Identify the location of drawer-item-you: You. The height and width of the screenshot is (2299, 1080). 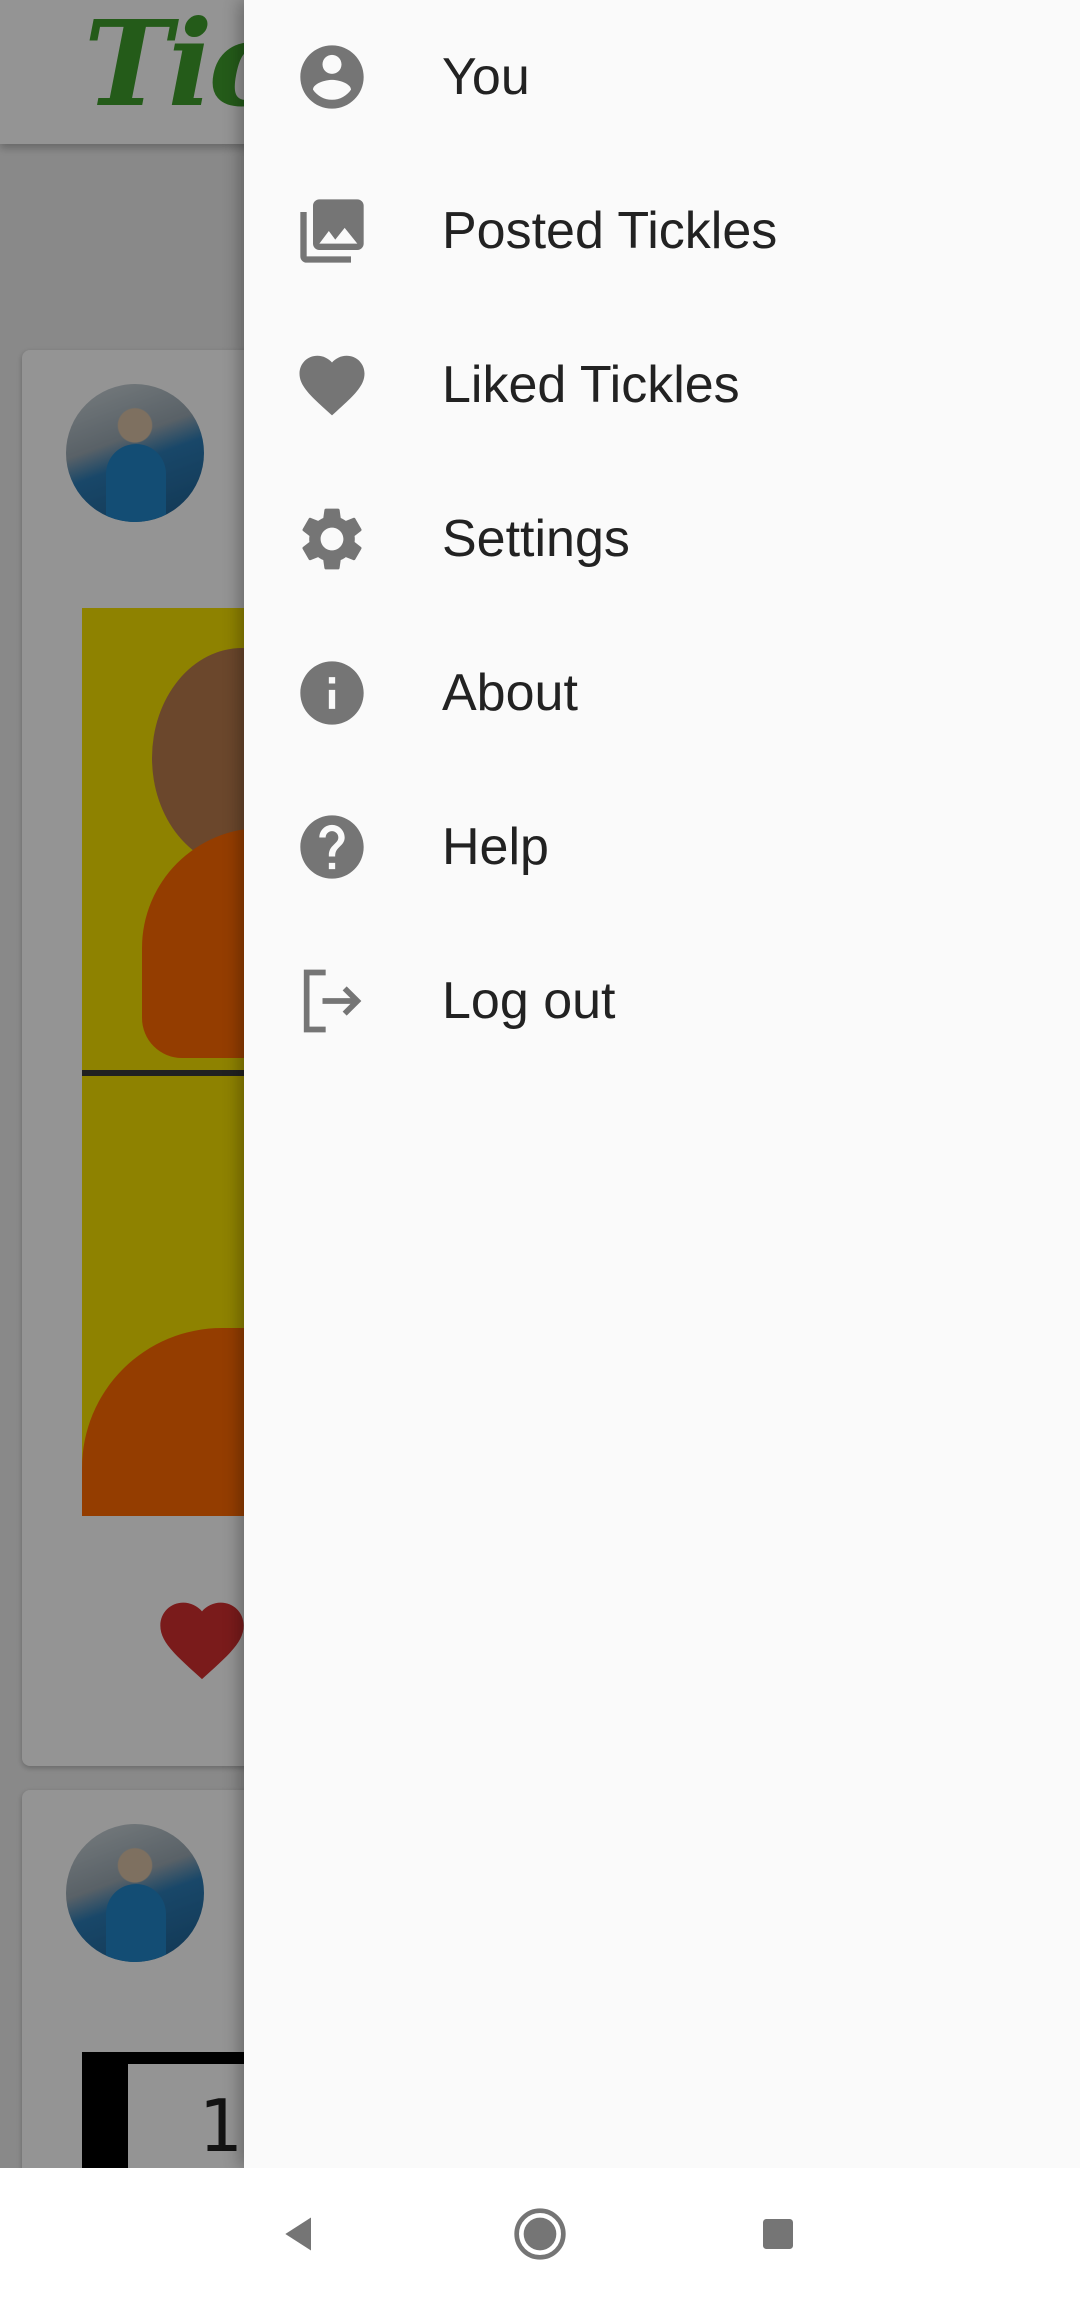
(662, 77).